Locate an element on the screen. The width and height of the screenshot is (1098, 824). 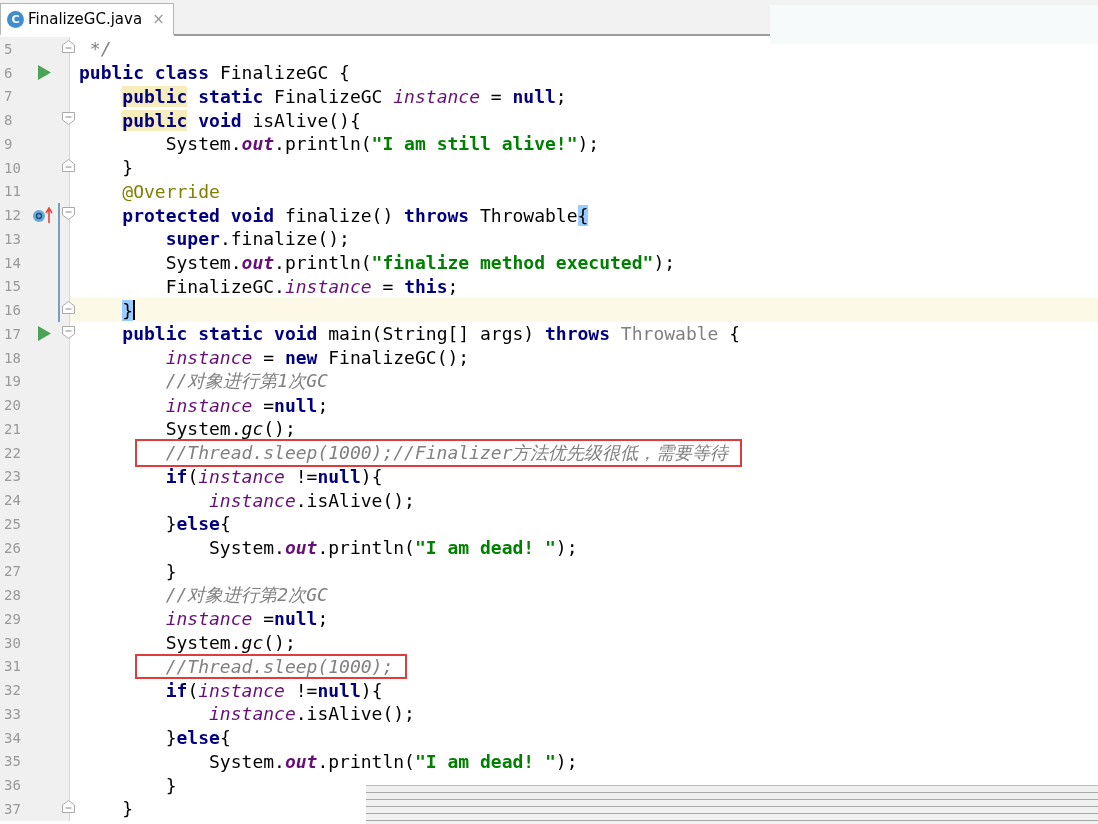
line-number: 18 is located at coordinates (12, 357).